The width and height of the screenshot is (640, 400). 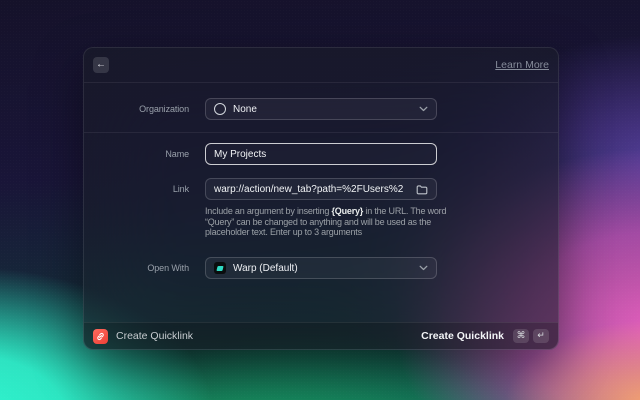 I want to click on name-field-container, so click(x=321, y=154).